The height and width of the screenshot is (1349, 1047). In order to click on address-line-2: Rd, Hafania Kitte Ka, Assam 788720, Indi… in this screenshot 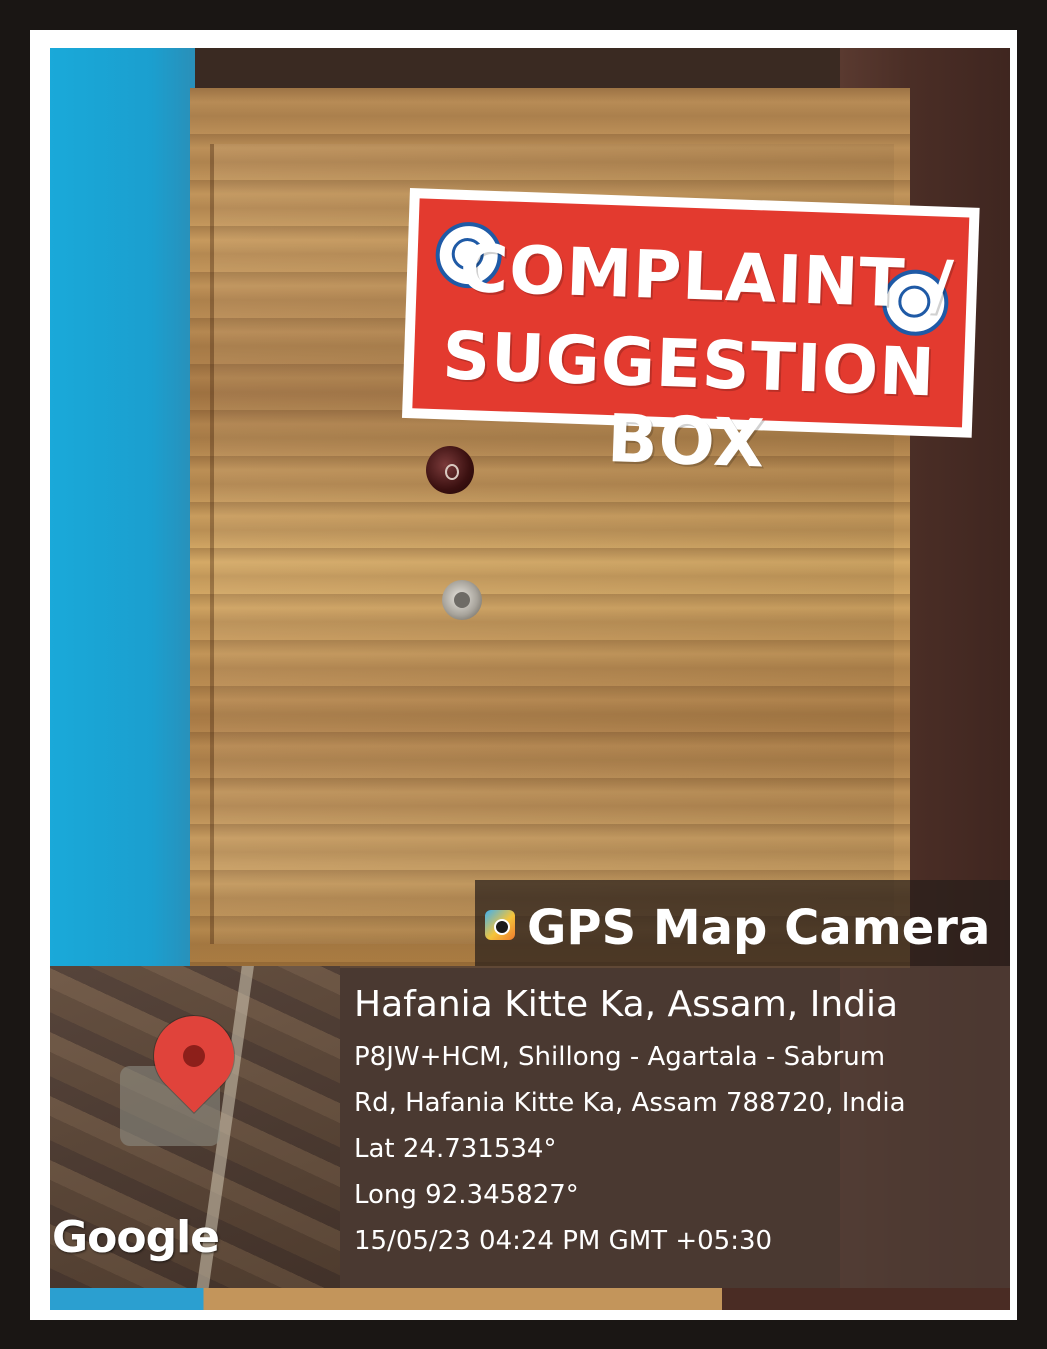, I will do `click(630, 1103)`.